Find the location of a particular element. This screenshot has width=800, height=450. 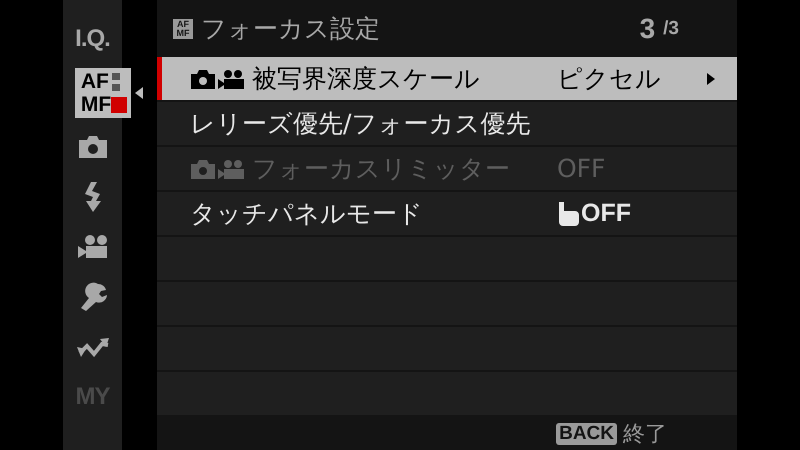

setting-name: レリーズ優先/フォーカス優先 is located at coordinates (360, 124).